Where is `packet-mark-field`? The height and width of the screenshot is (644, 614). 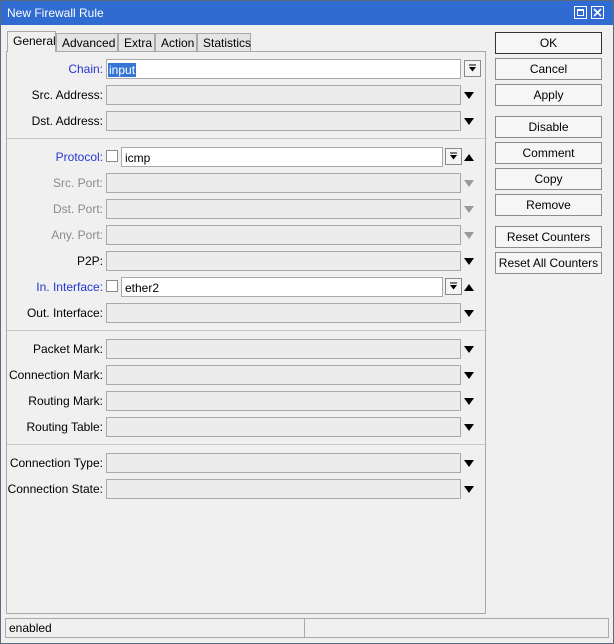
packet-mark-field is located at coordinates (283, 349).